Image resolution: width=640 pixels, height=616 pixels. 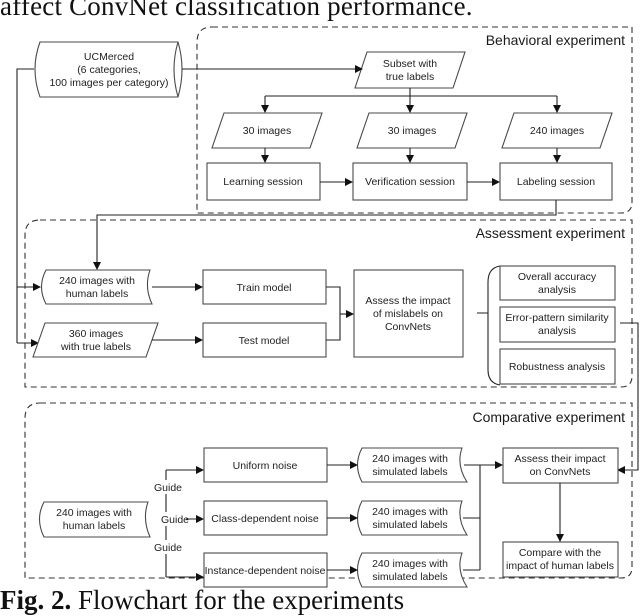 What do you see at coordinates (410, 564) in the screenshot?
I see `simulated-3-line-1: 240 images with` at bounding box center [410, 564].